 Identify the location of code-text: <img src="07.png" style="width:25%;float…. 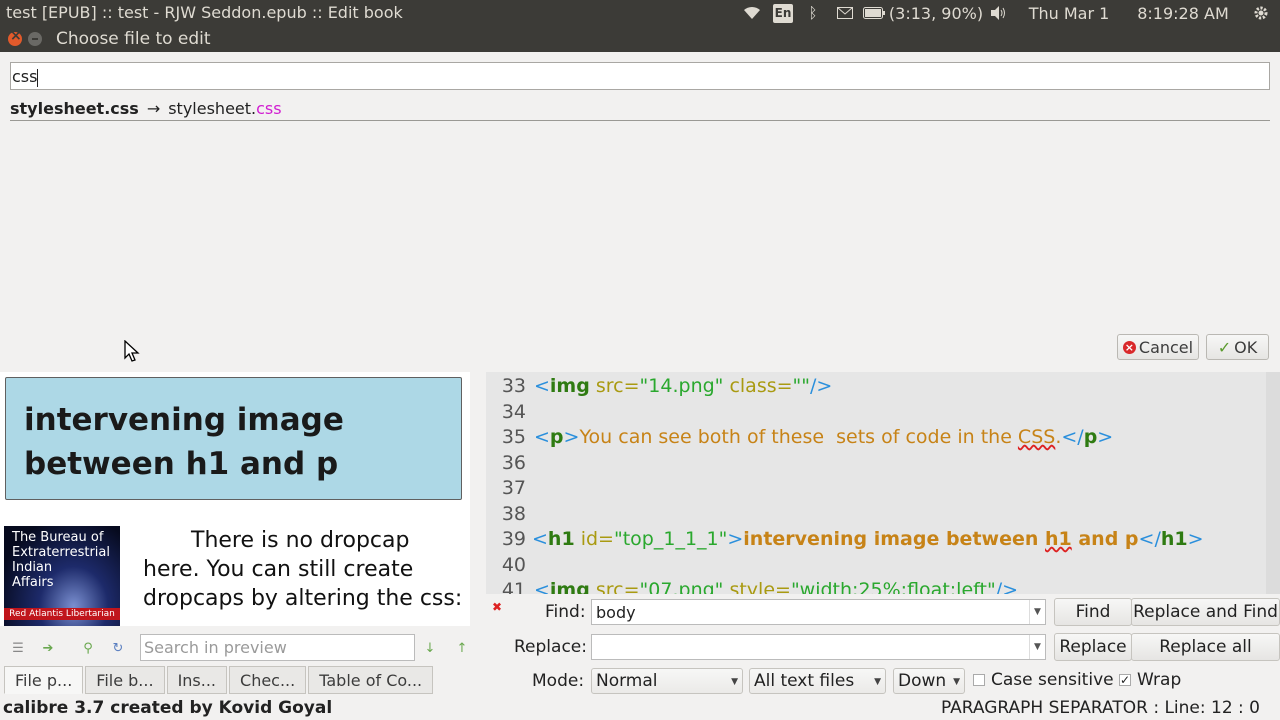
(776, 586).